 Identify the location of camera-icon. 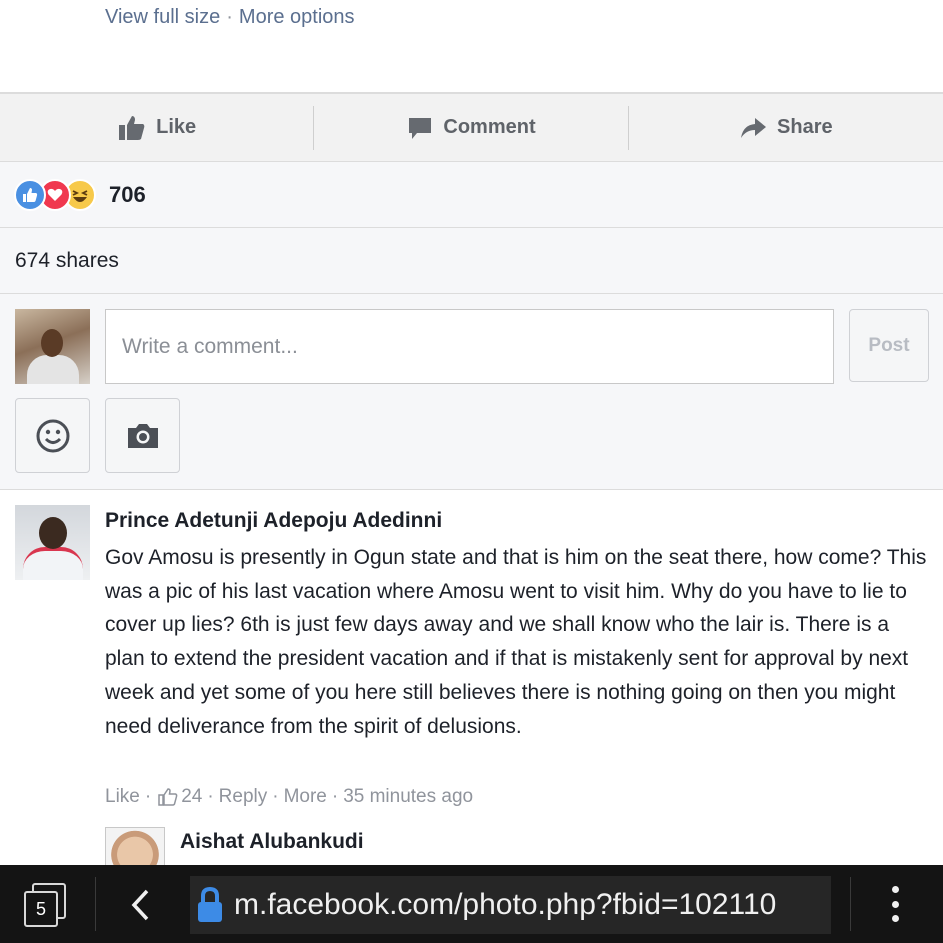
(142, 435).